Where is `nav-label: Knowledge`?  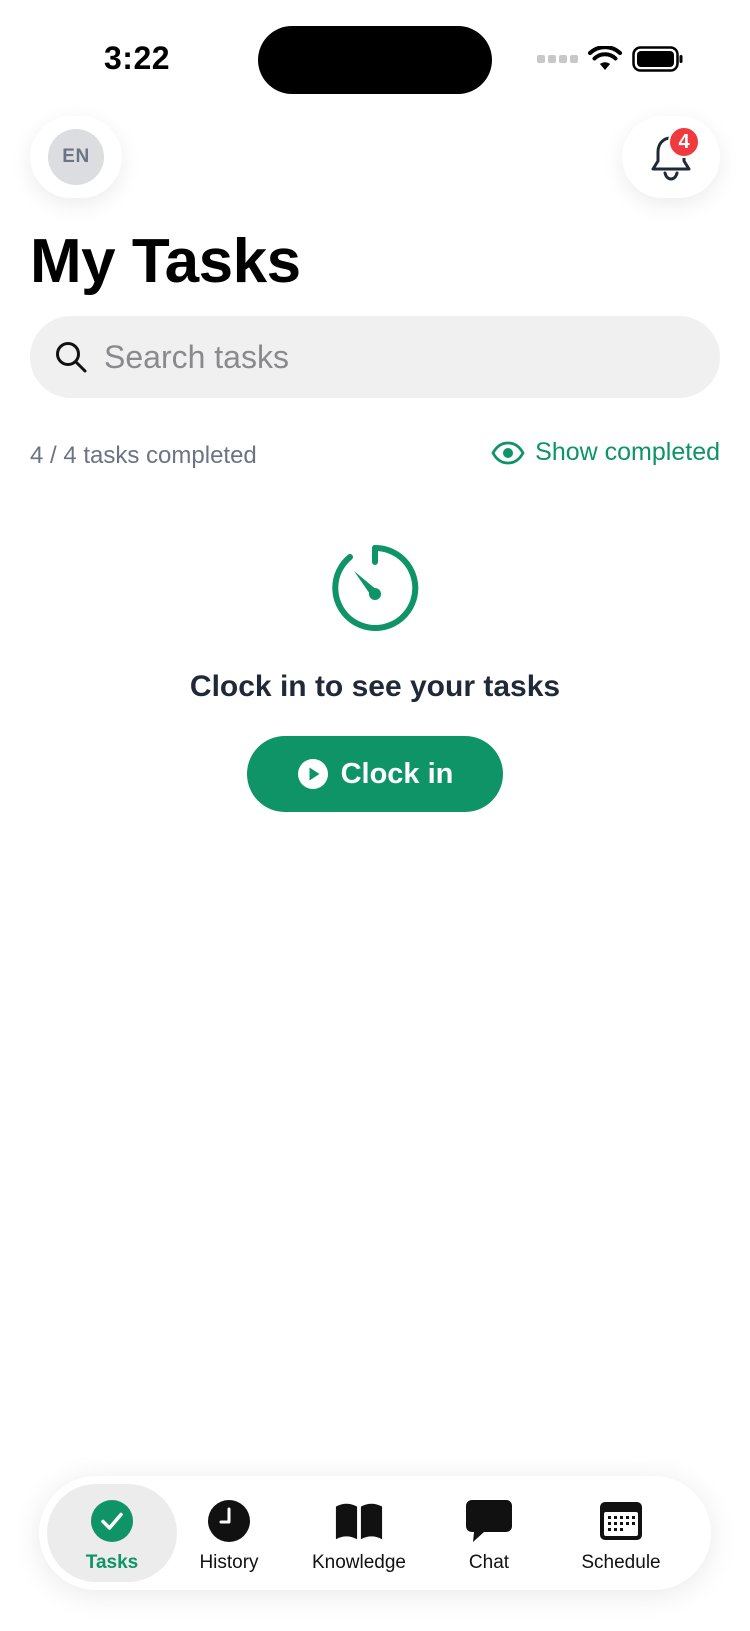
nav-label: Knowledge is located at coordinates (359, 1562).